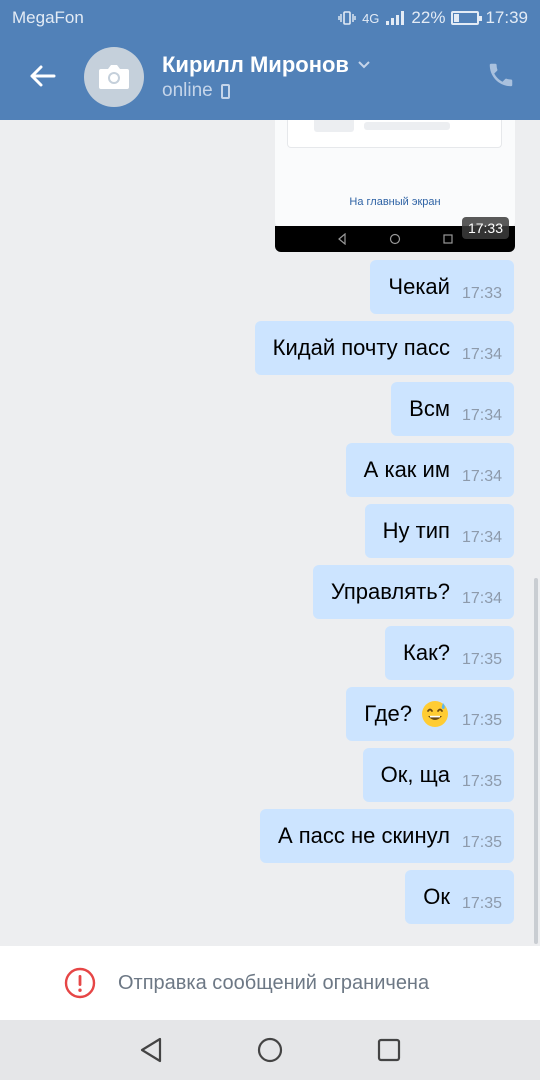 The height and width of the screenshot is (1080, 540). Describe the element at coordinates (394, 134) in the screenshot. I see `screenshot-card` at that location.